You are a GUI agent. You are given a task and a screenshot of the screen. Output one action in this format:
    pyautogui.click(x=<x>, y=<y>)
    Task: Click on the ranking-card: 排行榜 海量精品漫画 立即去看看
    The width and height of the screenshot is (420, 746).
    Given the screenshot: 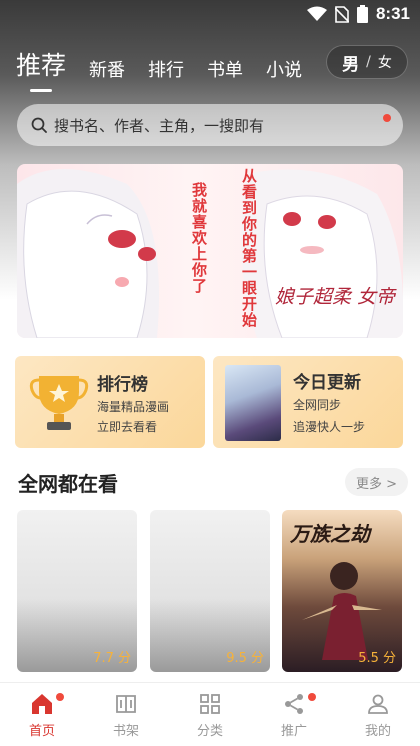 What is the action you would take?
    pyautogui.click(x=110, y=402)
    